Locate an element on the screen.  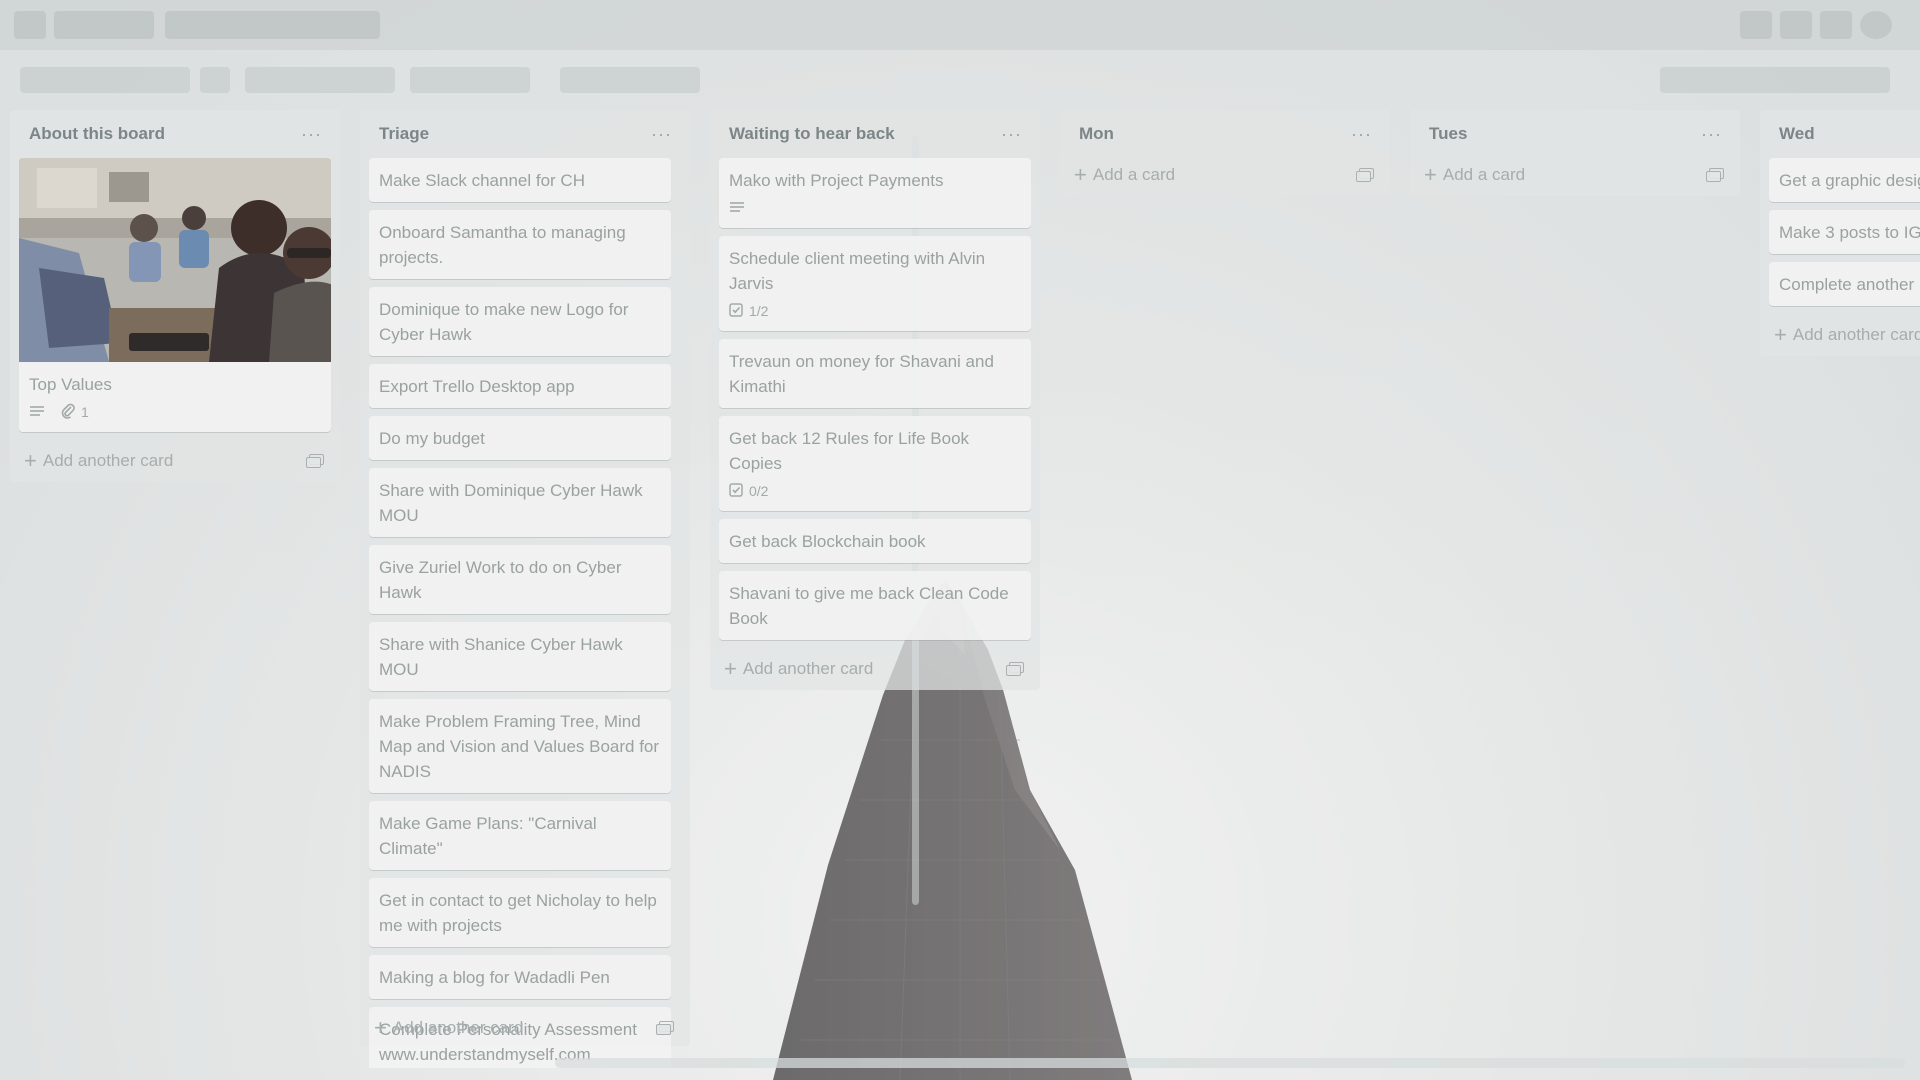
list-header: Triage ··· is located at coordinates (525, 134).